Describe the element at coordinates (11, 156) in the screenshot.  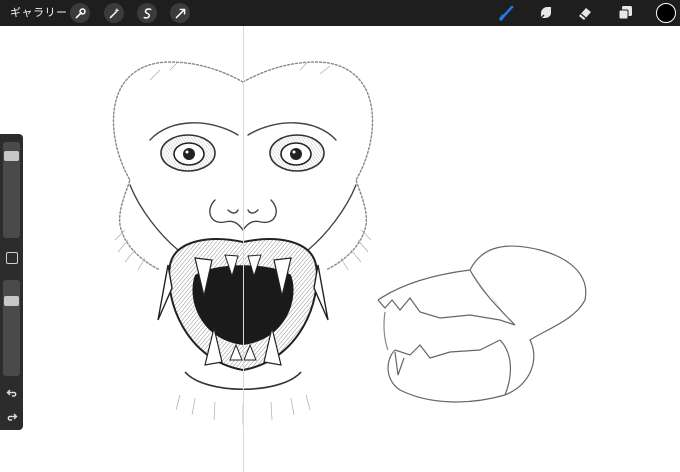
I see `brush-size-thumb` at that location.